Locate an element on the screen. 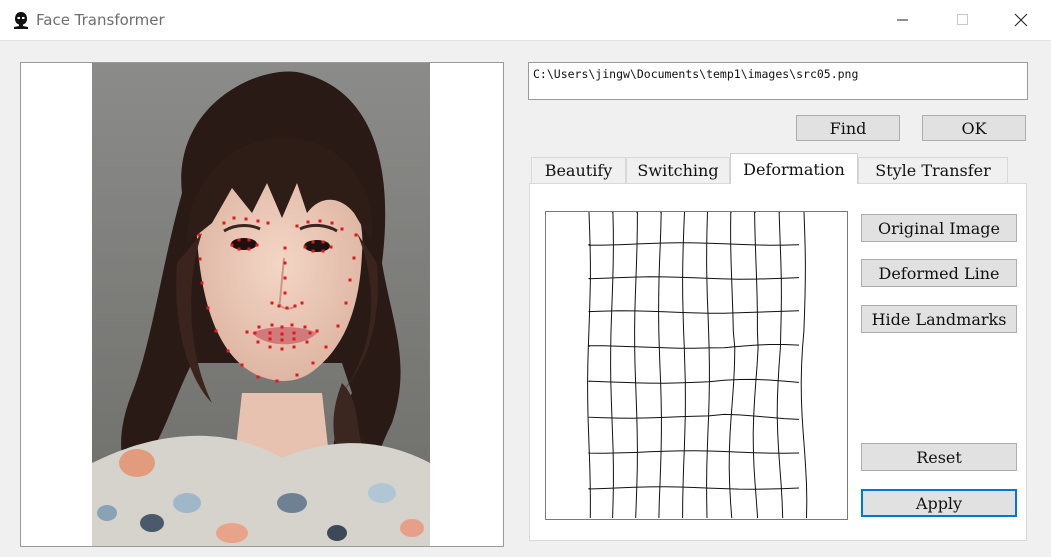  face-silhouette-icon is located at coordinates (21, 20).